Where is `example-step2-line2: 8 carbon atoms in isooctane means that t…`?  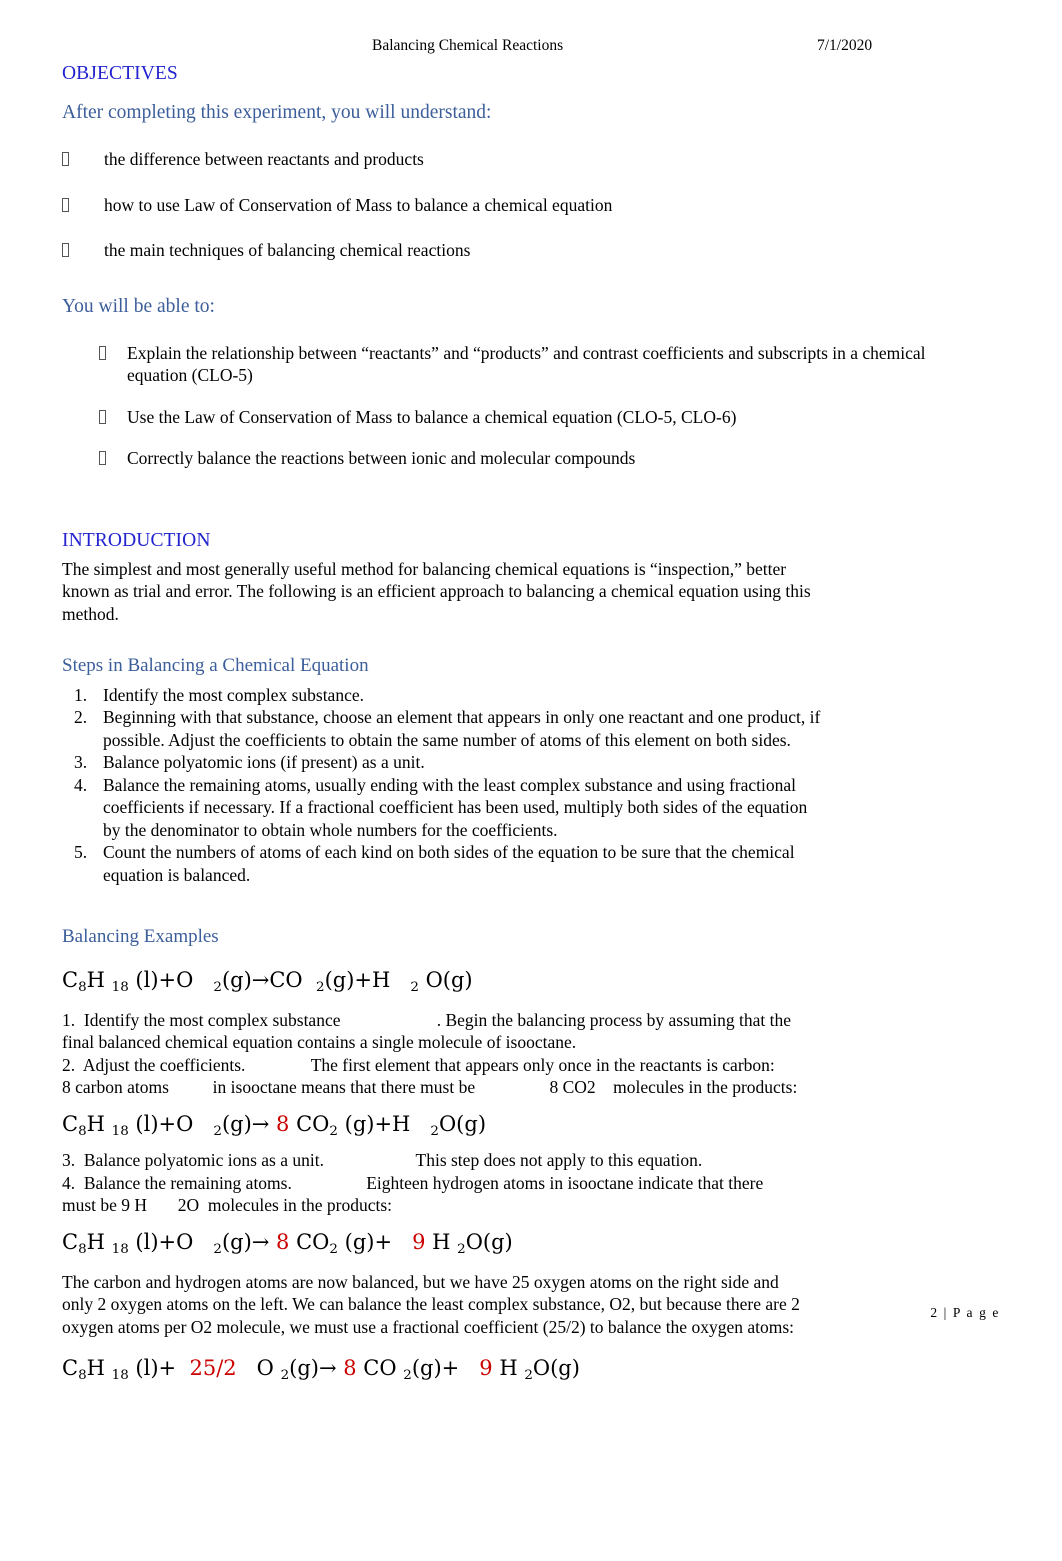
example-step2-line2: 8 carbon atoms in isooctane means that t… is located at coordinates (430, 1087).